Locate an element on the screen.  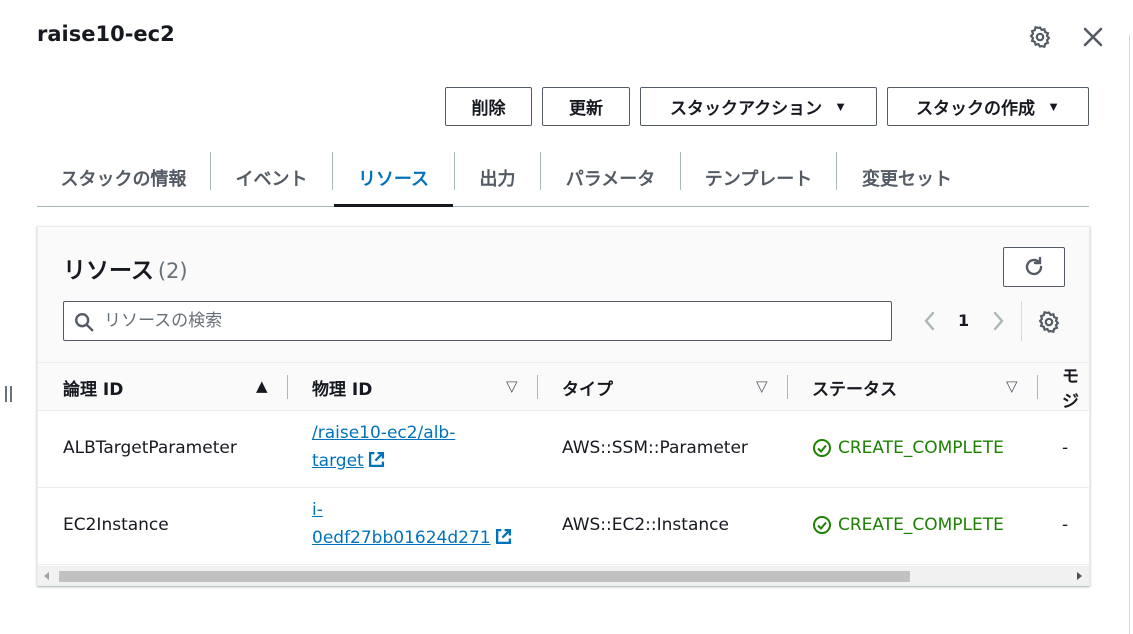
tab-parameters: パラメータ is located at coordinates (610, 178).